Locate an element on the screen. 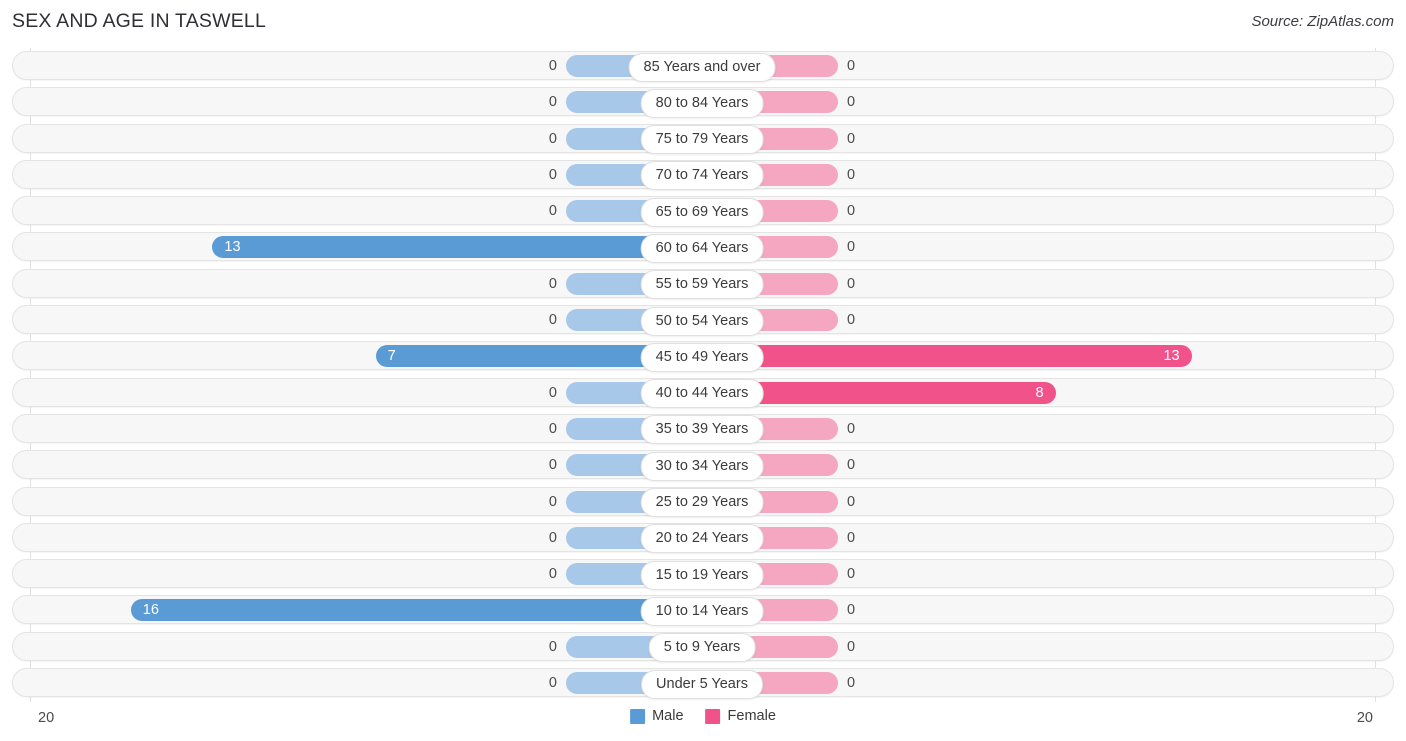  age-group-label: Under 5 Years is located at coordinates (702, 684).